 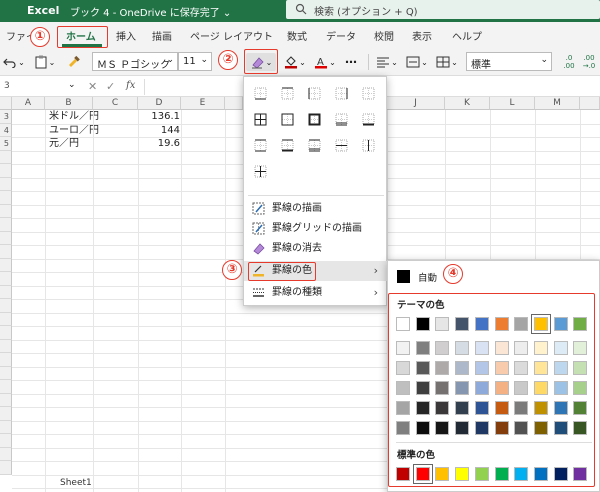 What do you see at coordinates (110, 86) in the screenshot?
I see `enter-icon: ✓` at bounding box center [110, 86].